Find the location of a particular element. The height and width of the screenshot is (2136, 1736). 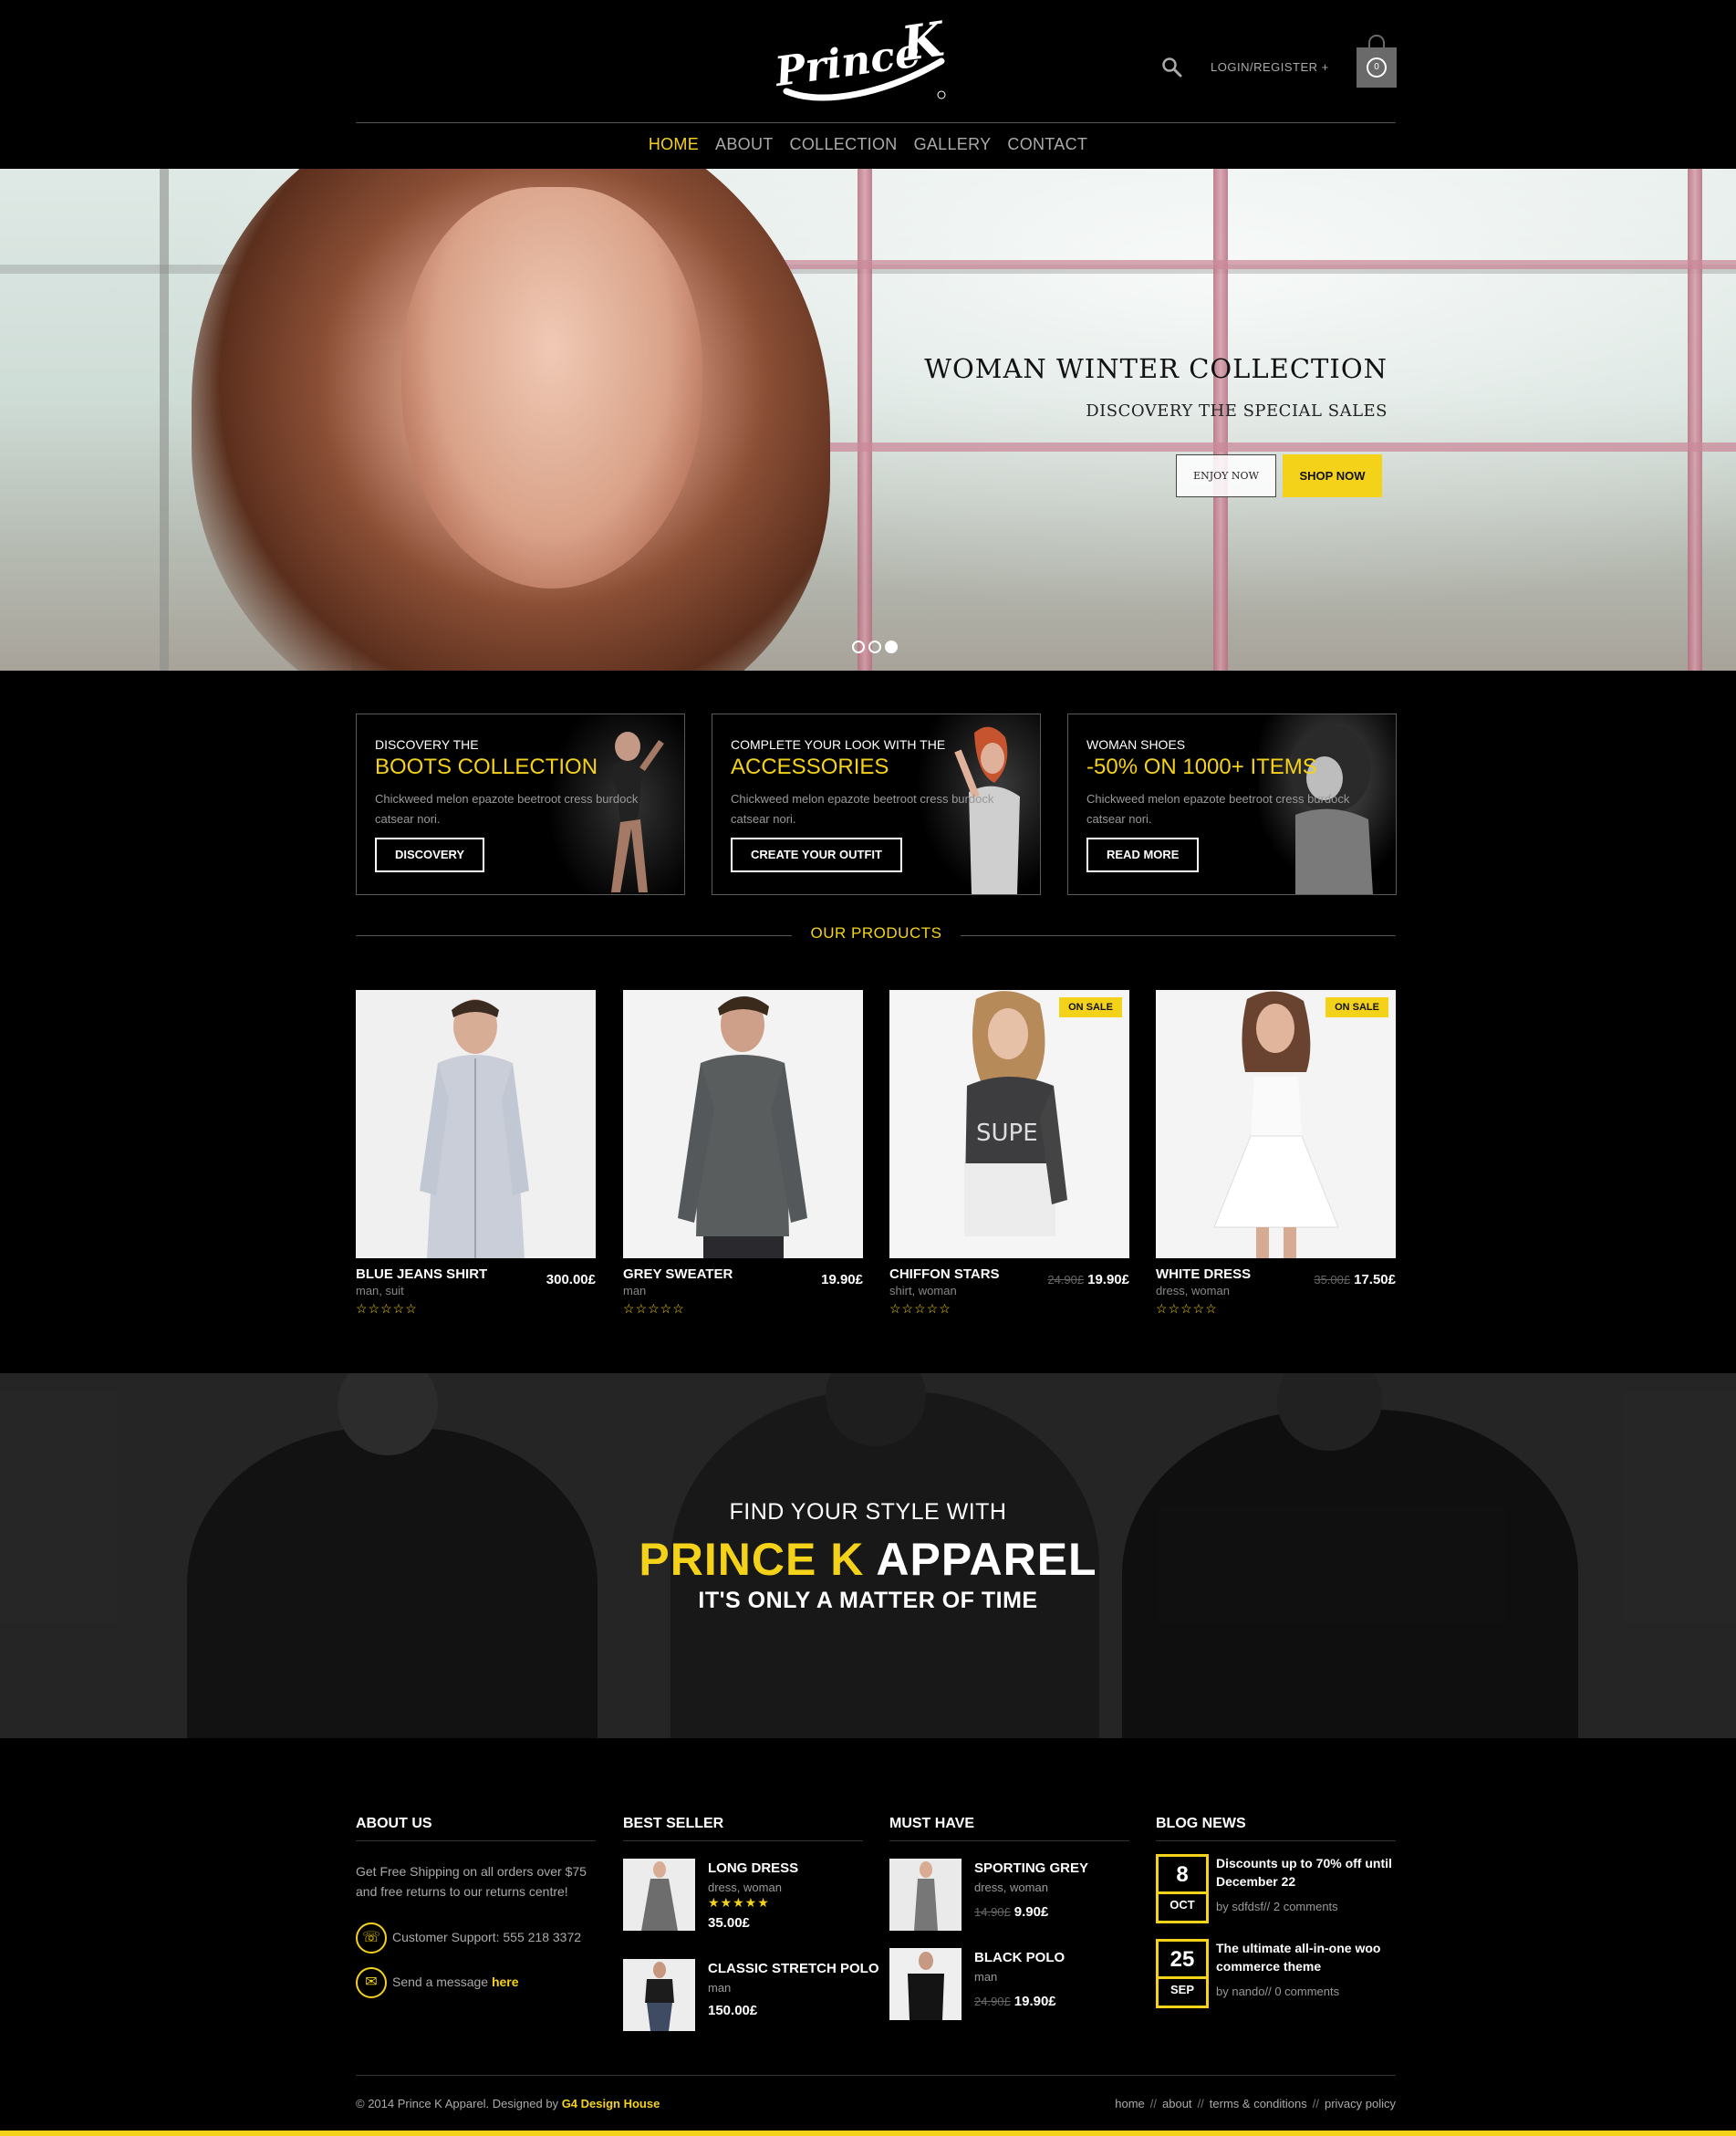

mail-icon: ✉ is located at coordinates (371, 1983).